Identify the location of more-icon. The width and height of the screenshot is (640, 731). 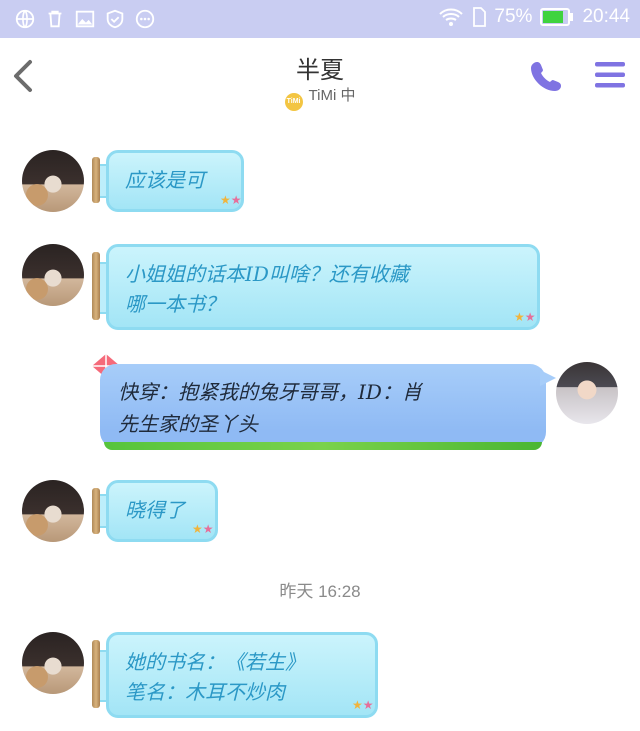
(145, 19).